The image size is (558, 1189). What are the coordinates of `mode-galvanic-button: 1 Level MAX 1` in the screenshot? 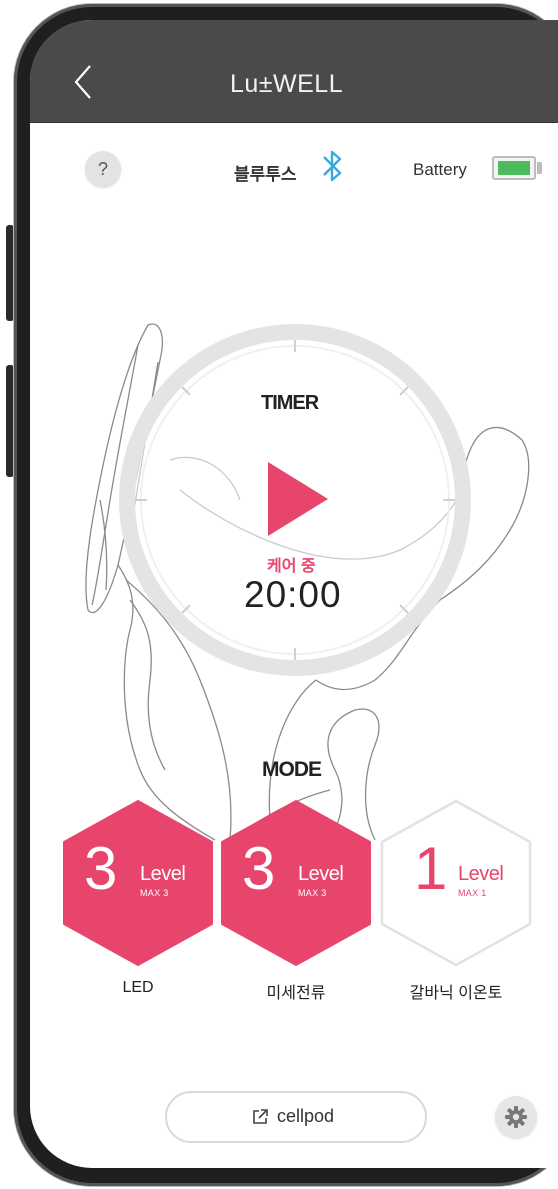 It's located at (456, 883).